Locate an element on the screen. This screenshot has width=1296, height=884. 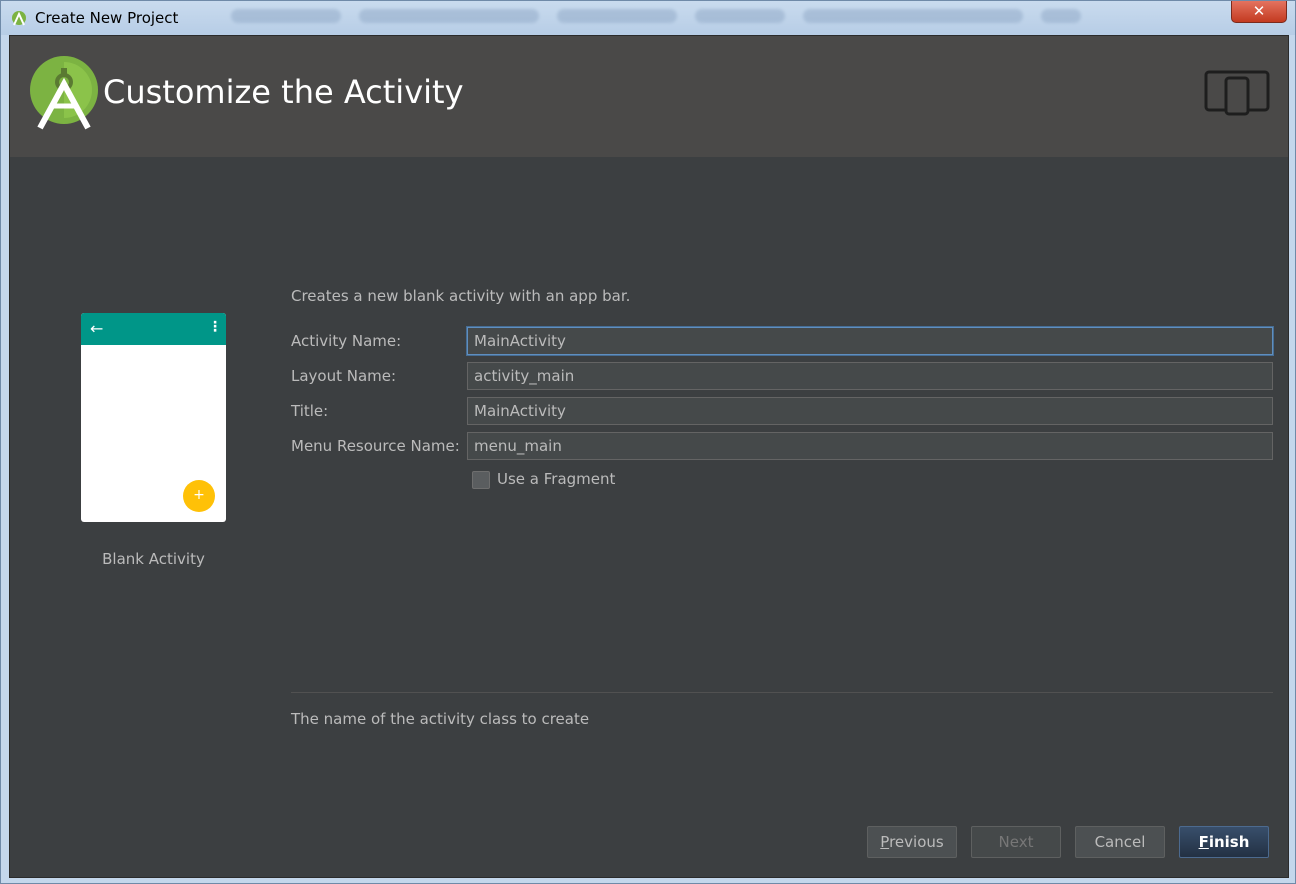
menu-resource-name-input: menu_main is located at coordinates (870, 446).